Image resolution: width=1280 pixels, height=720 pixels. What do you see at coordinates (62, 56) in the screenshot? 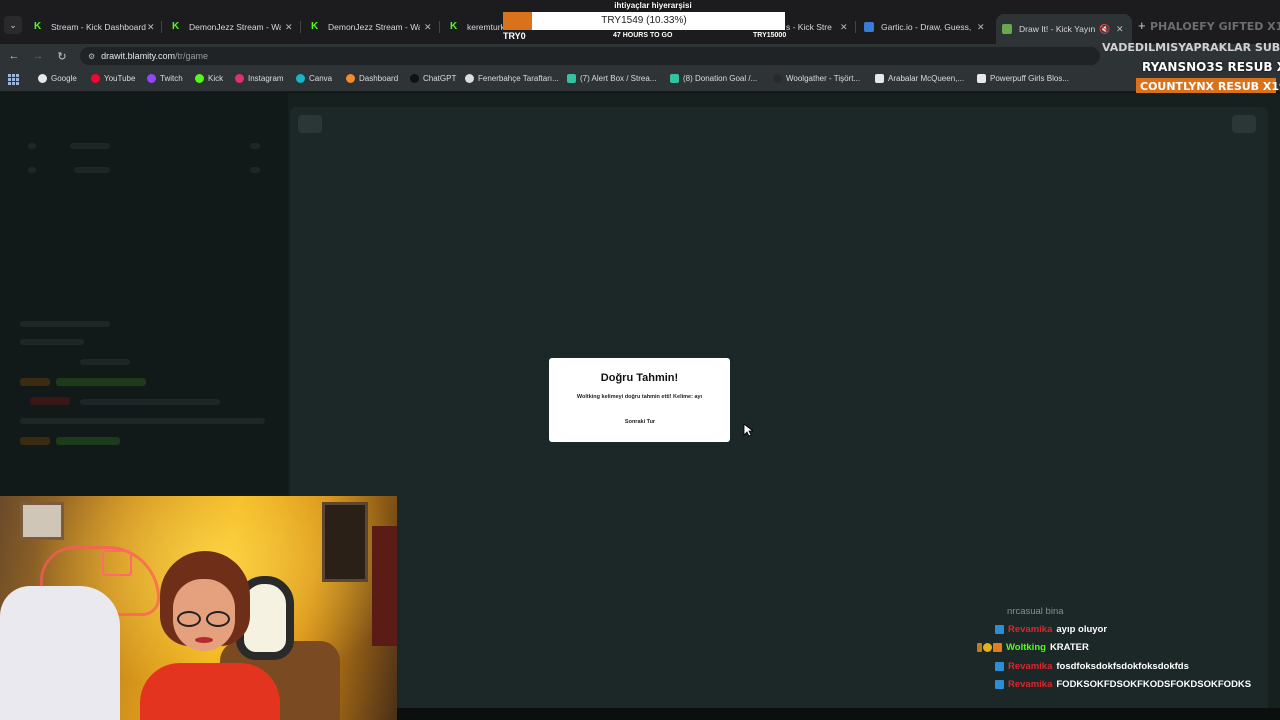
I see `reload-icon: ↻` at bounding box center [62, 56].